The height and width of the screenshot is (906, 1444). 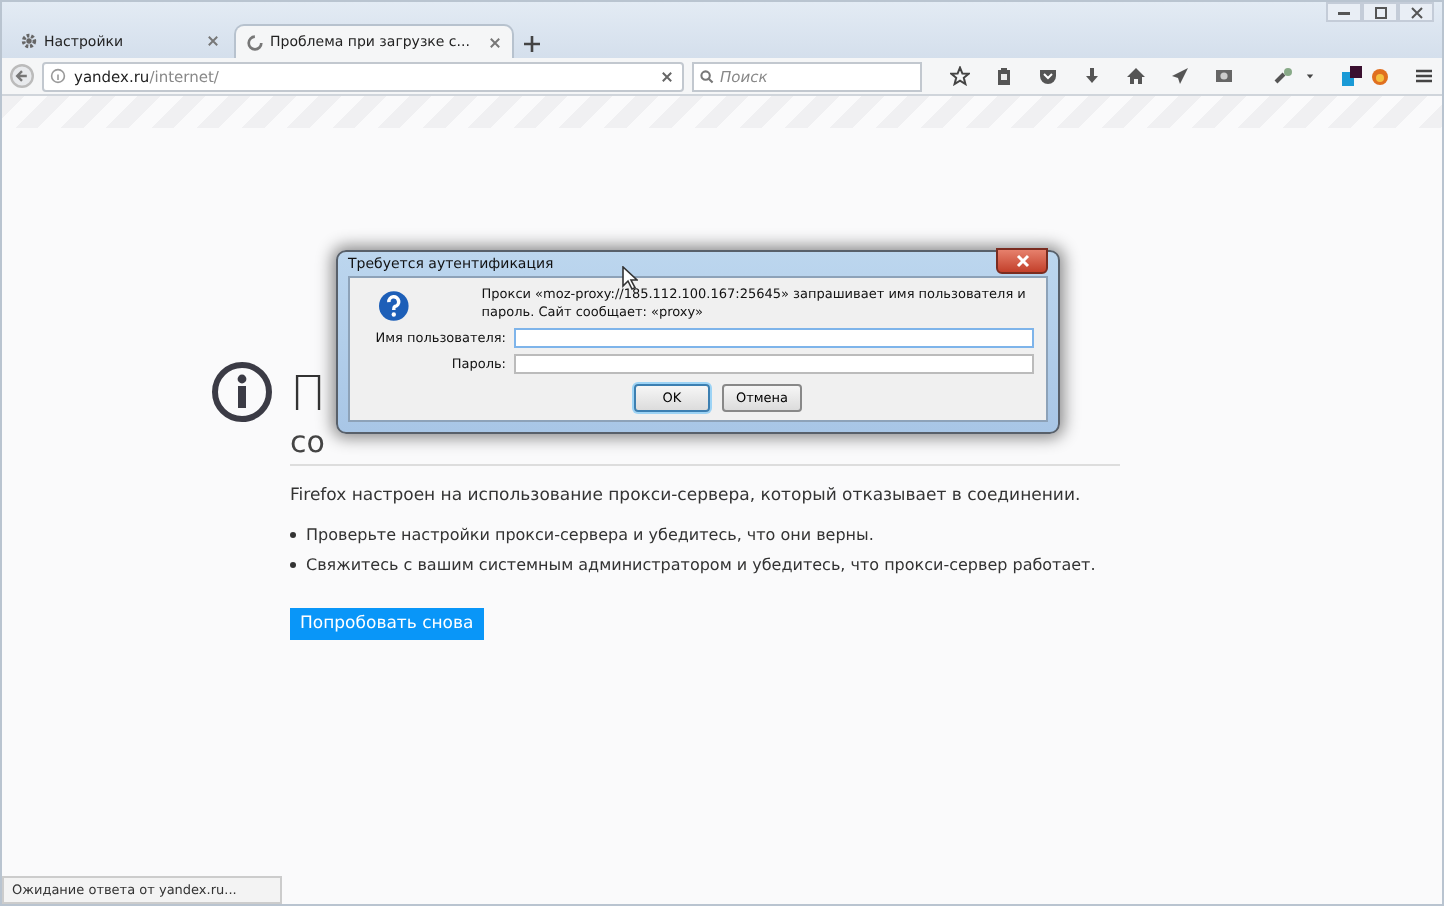 I want to click on password-field, so click(x=774, y=364).